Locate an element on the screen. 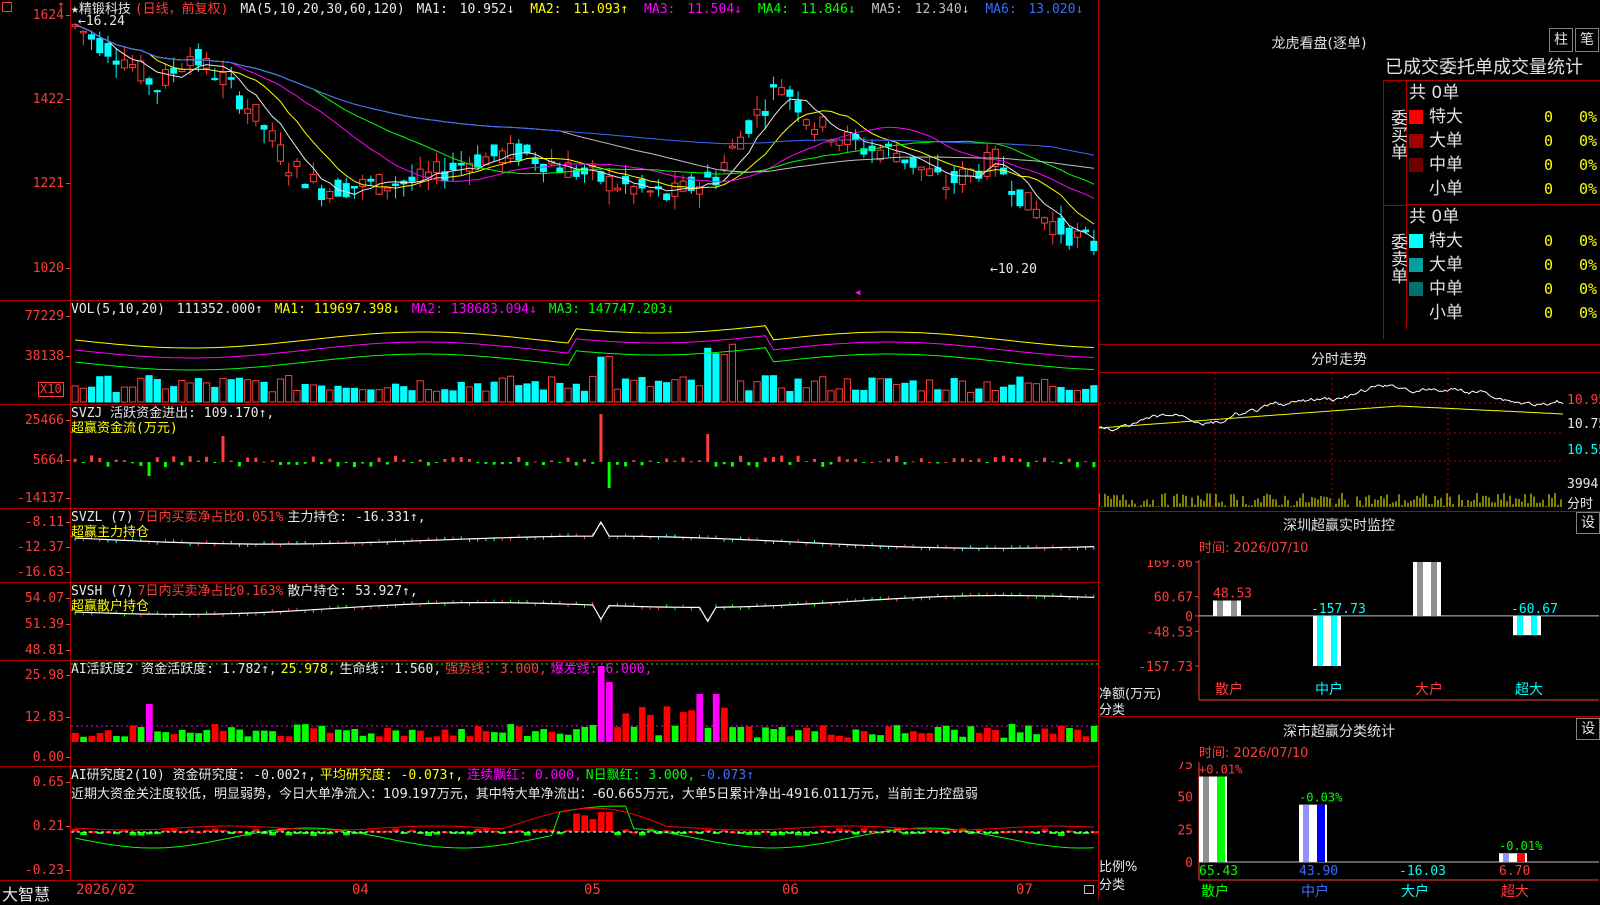  buy-row-m: 中单 is located at coordinates (1504, 165).